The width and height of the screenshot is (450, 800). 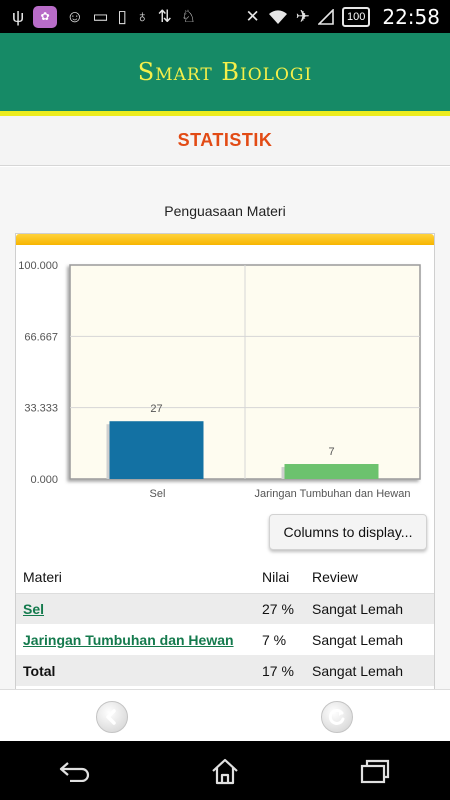 I want to click on page-title: STATISTIK, so click(x=225, y=140).